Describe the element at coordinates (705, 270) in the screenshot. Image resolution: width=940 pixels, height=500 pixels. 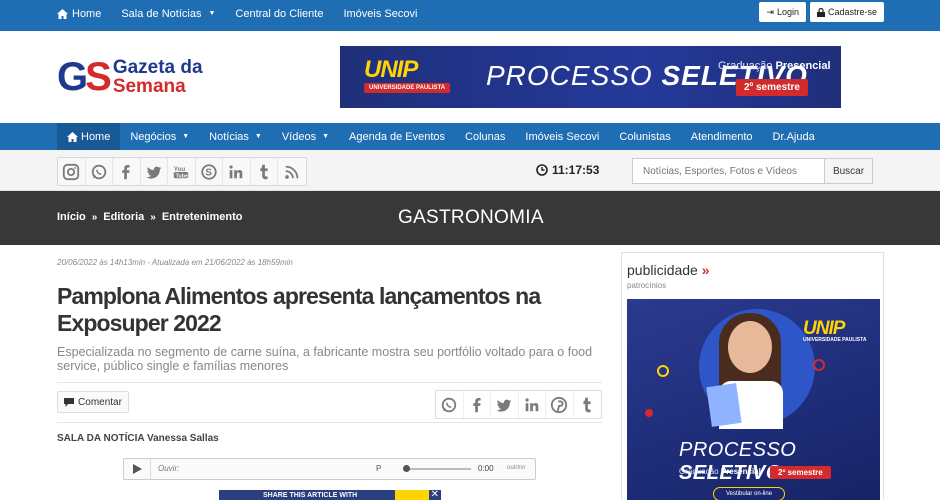
I see `sidebar-title-suffix: »` at that location.